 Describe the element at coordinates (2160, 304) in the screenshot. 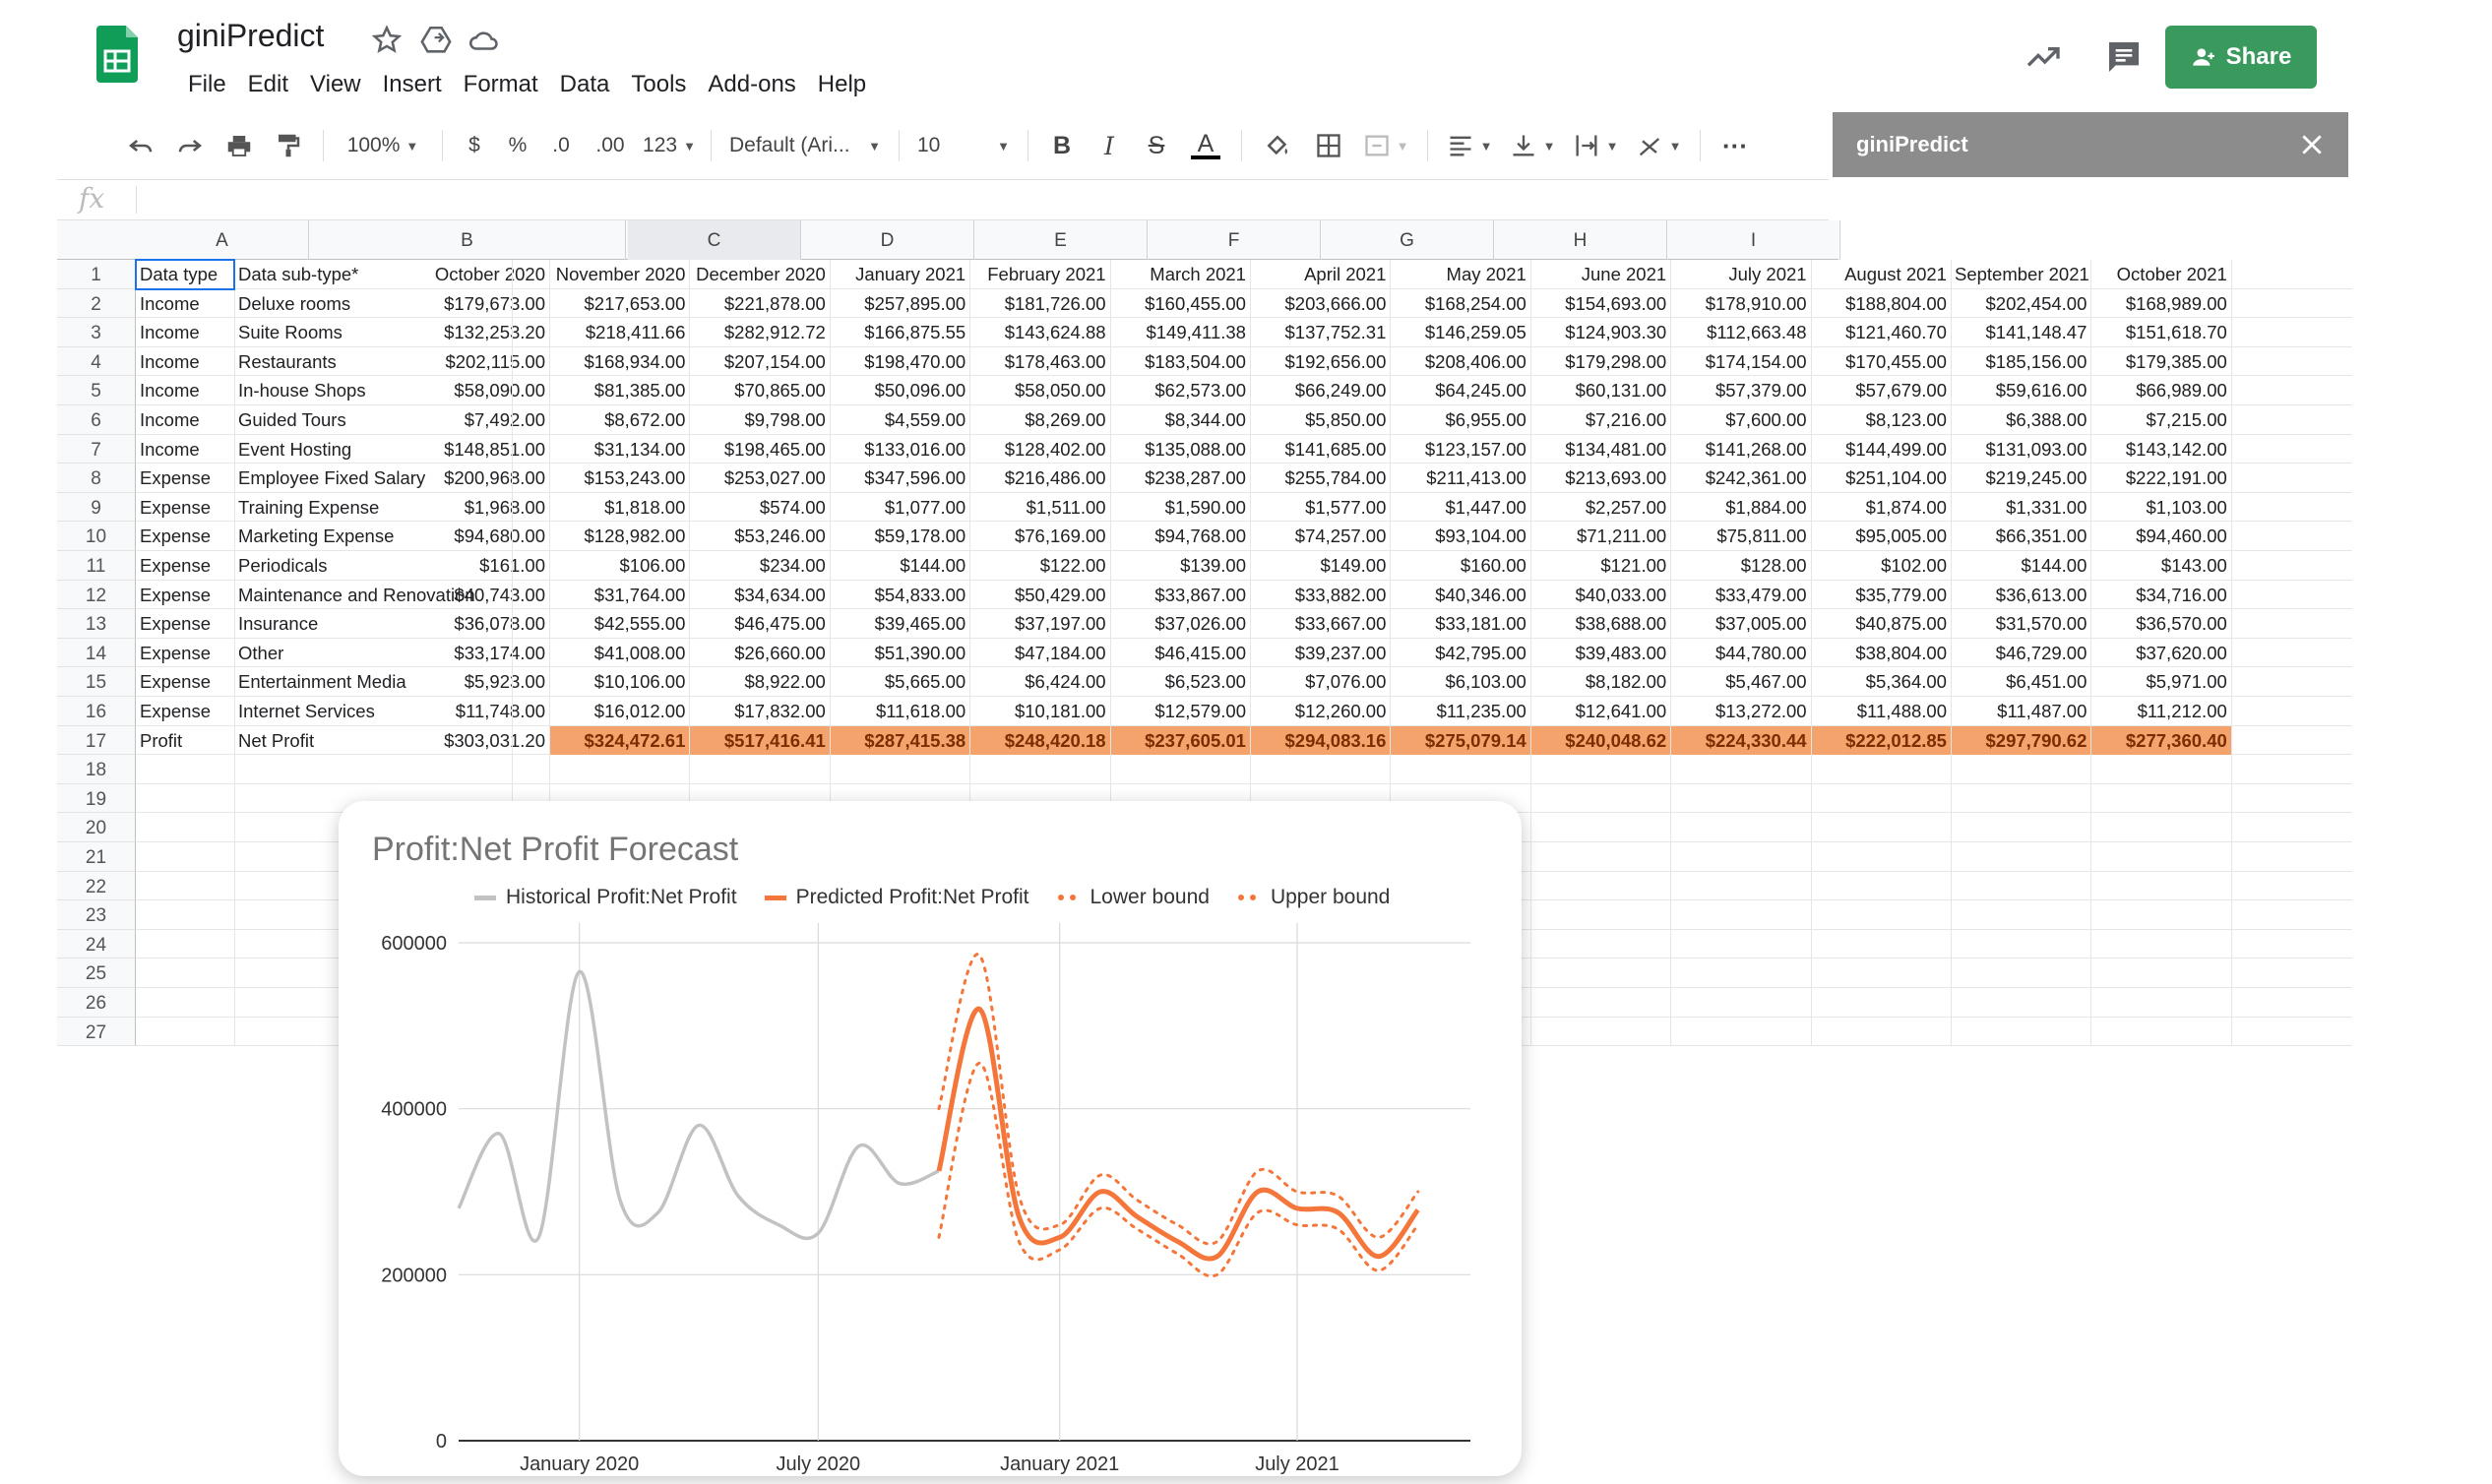

I see `grid-cell: $168,989.00` at that location.